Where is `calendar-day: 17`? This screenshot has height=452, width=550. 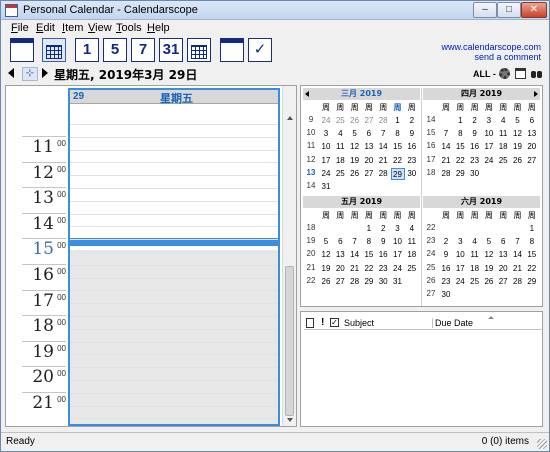
calendar-day: 17 is located at coordinates (460, 269).